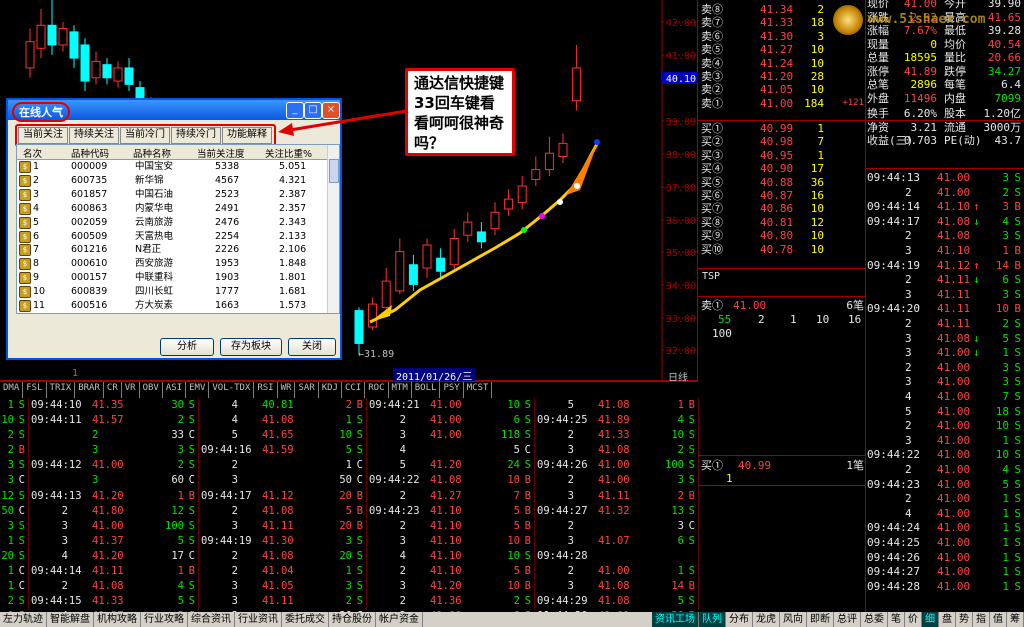 This screenshot has height=627, width=1024. I want to click on indicator-tab-trix: TRIX, so click(61, 390).